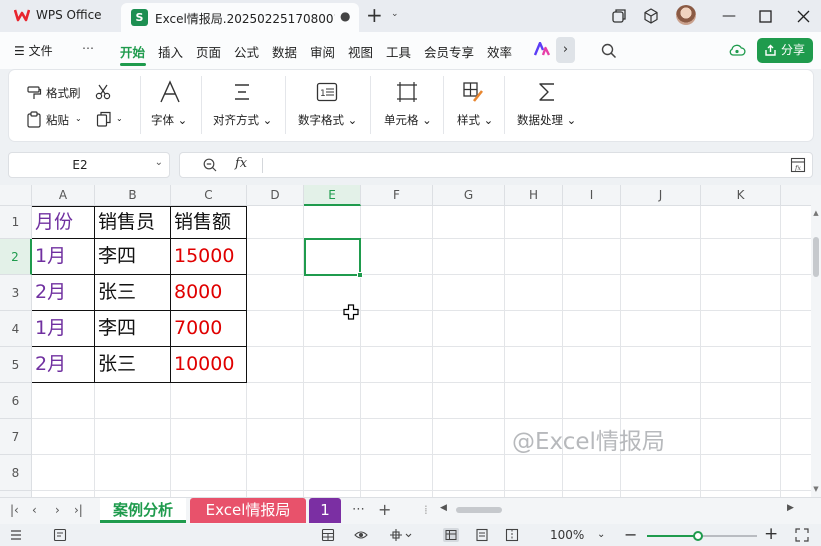  What do you see at coordinates (686, 15) in the screenshot?
I see `user-avatar` at bounding box center [686, 15].